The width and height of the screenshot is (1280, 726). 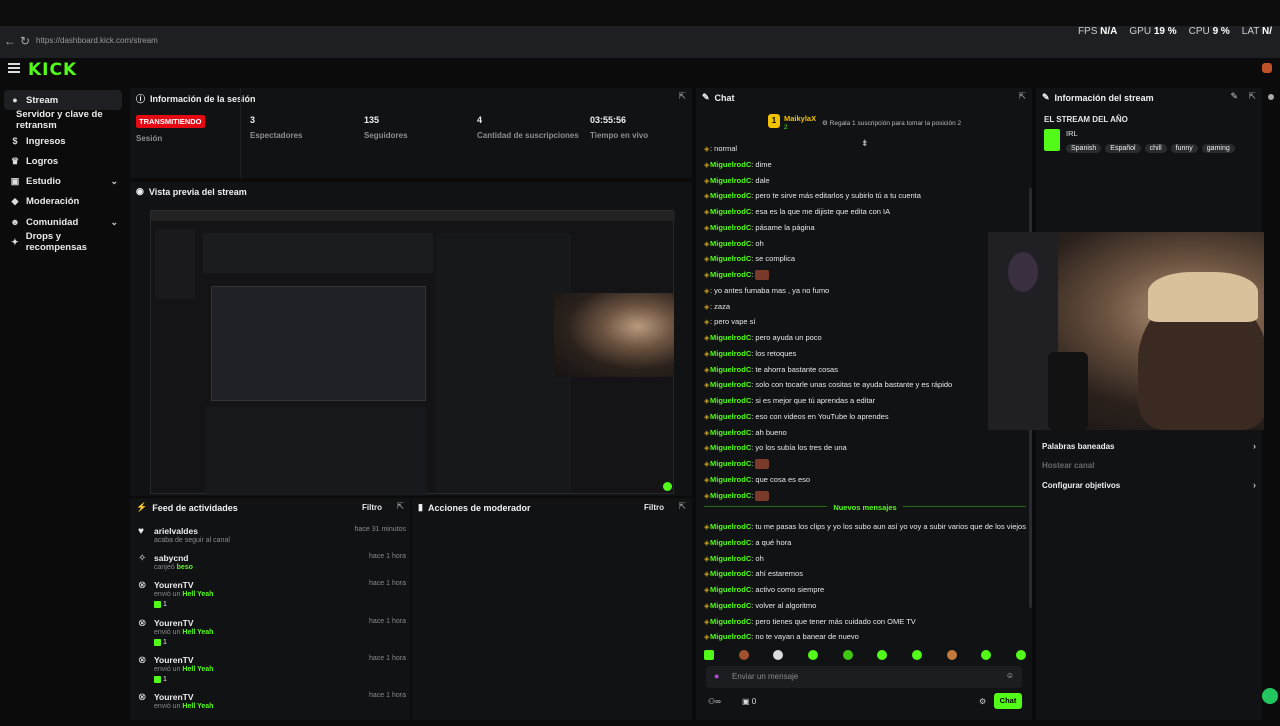 I want to click on avatar, so click(x=1267, y=68).